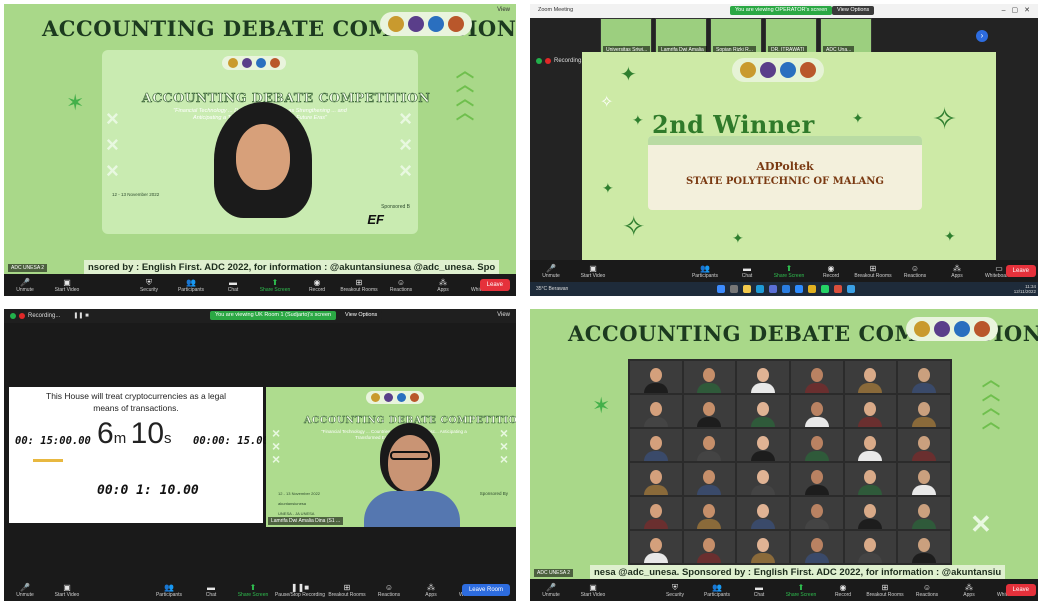 The image size is (1038, 601). Describe the element at coordinates (786, 289) in the screenshot. I see `mail-icon` at that location.